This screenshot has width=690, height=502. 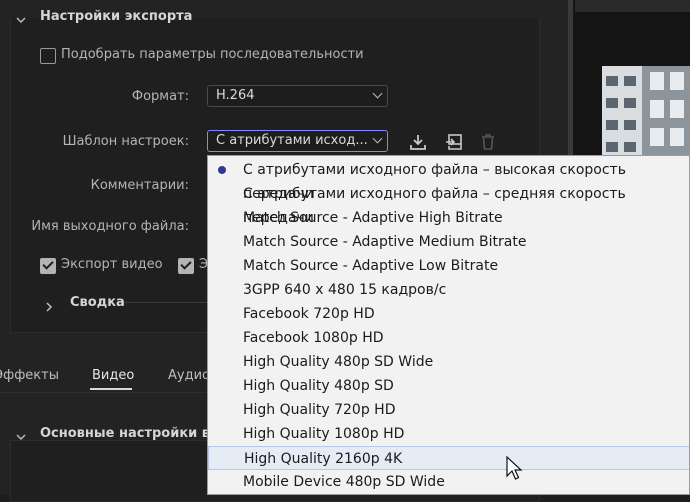 What do you see at coordinates (454, 142) in the screenshot?
I see `import-preset-icon` at bounding box center [454, 142].